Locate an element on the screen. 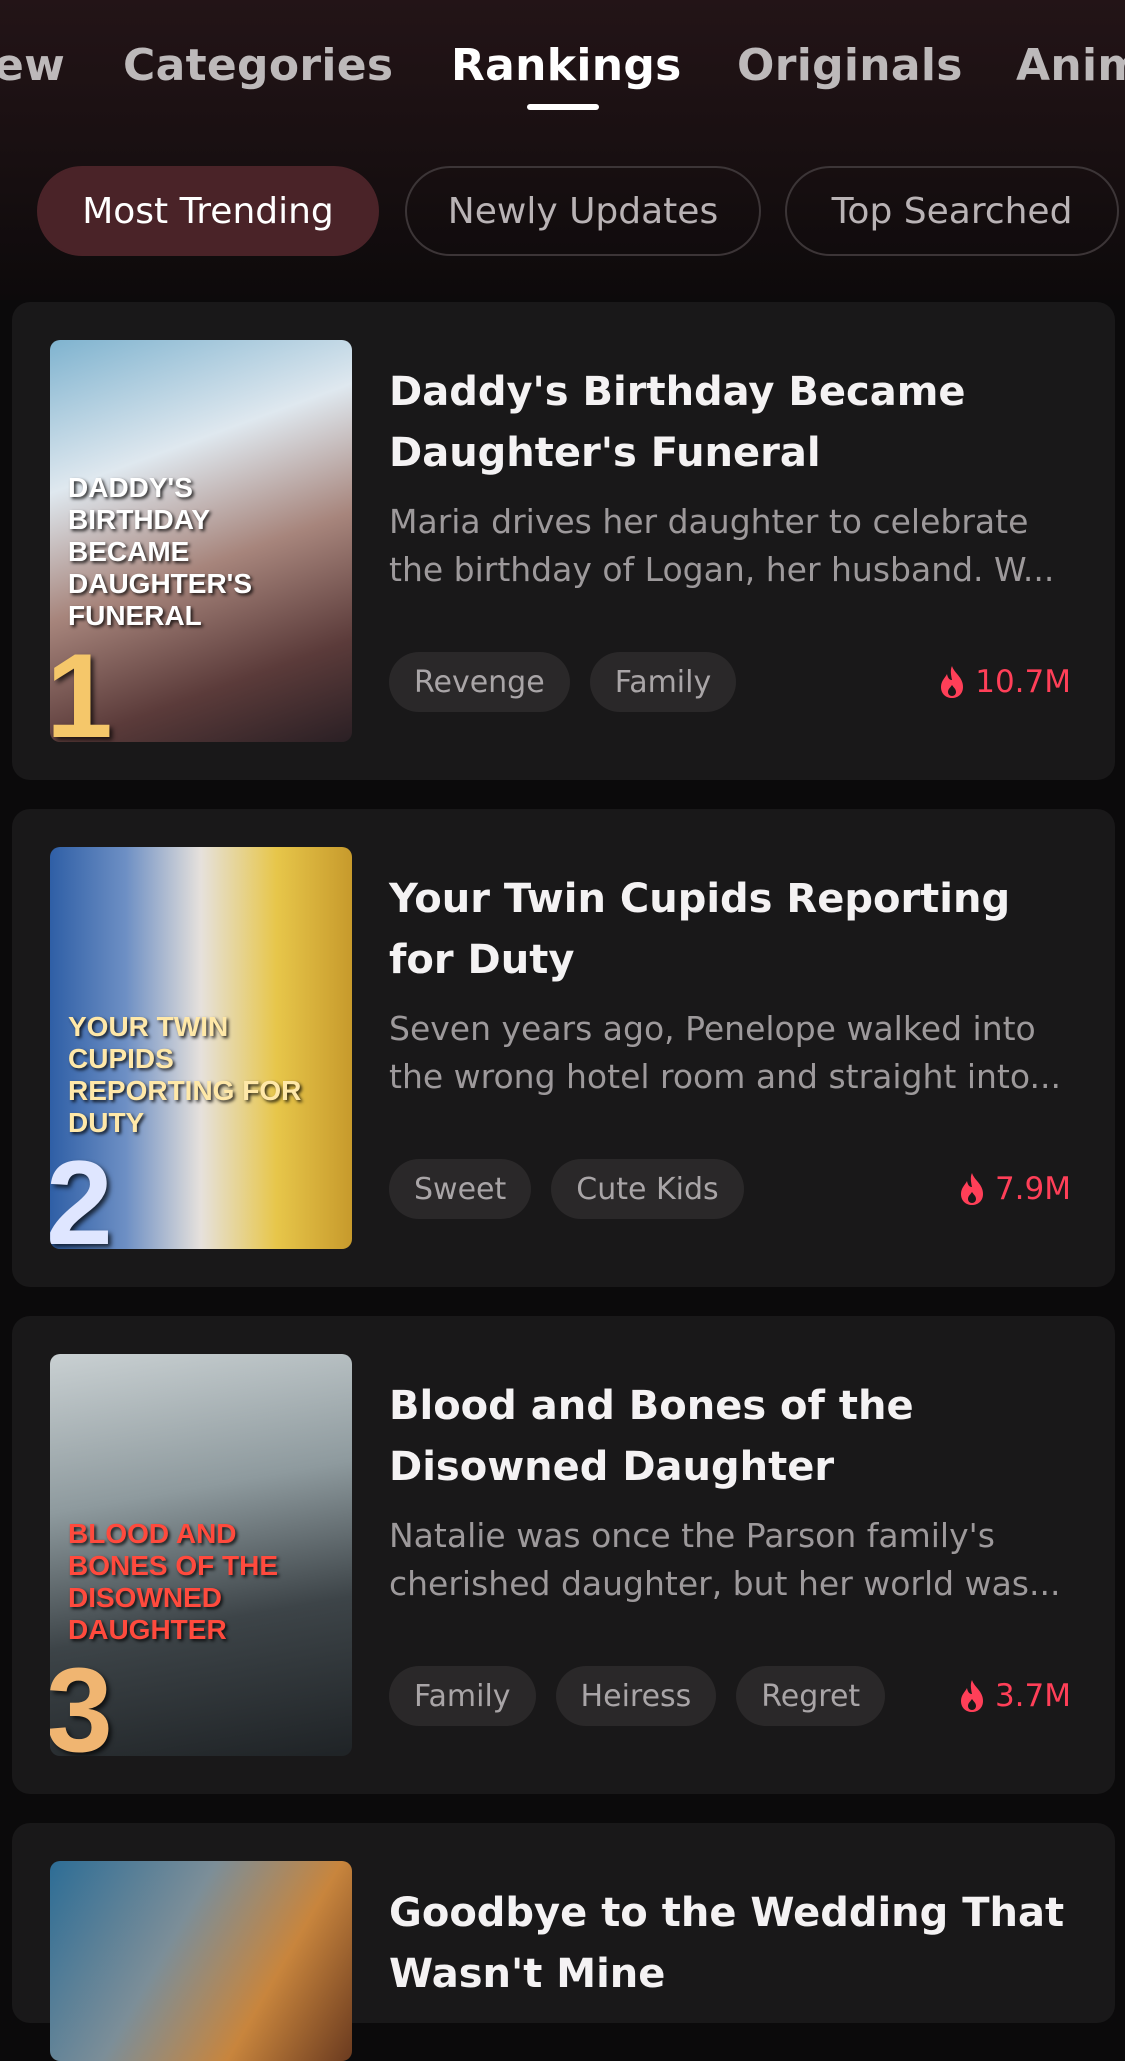 Image resolution: width=1125 pixels, height=2061 pixels. active-tab-indicator is located at coordinates (563, 107).